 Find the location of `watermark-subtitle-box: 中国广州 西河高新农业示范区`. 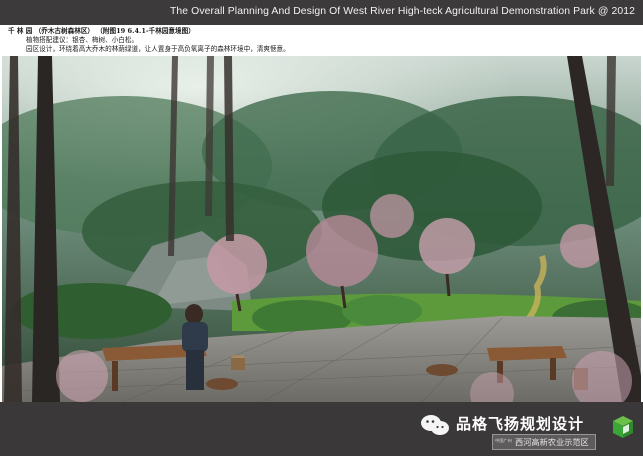

watermark-subtitle-box: 中国广州 西河高新农业示范区 is located at coordinates (544, 442).